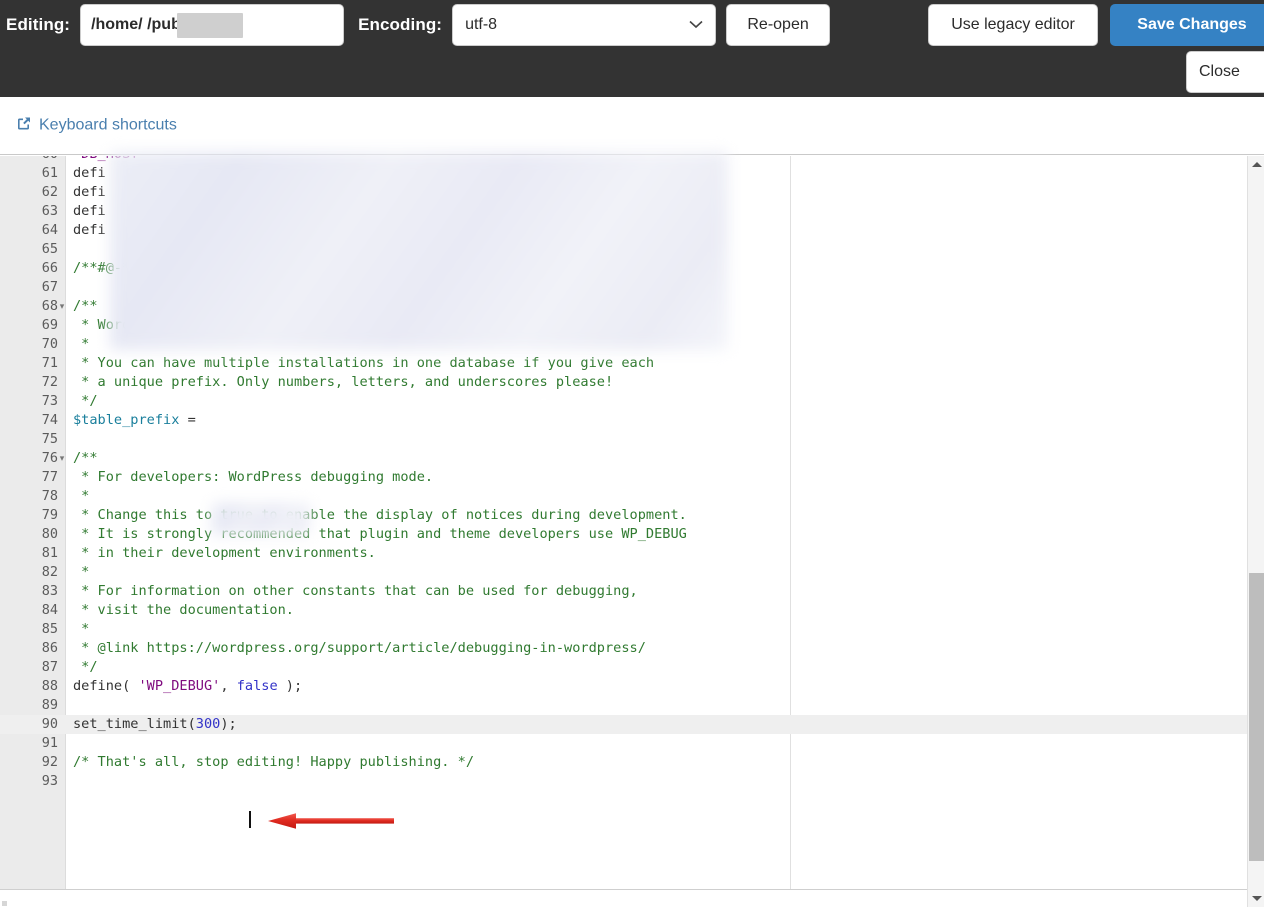 The height and width of the screenshot is (907, 1264). I want to click on code-text: /**#@-*/, so click(106, 268).